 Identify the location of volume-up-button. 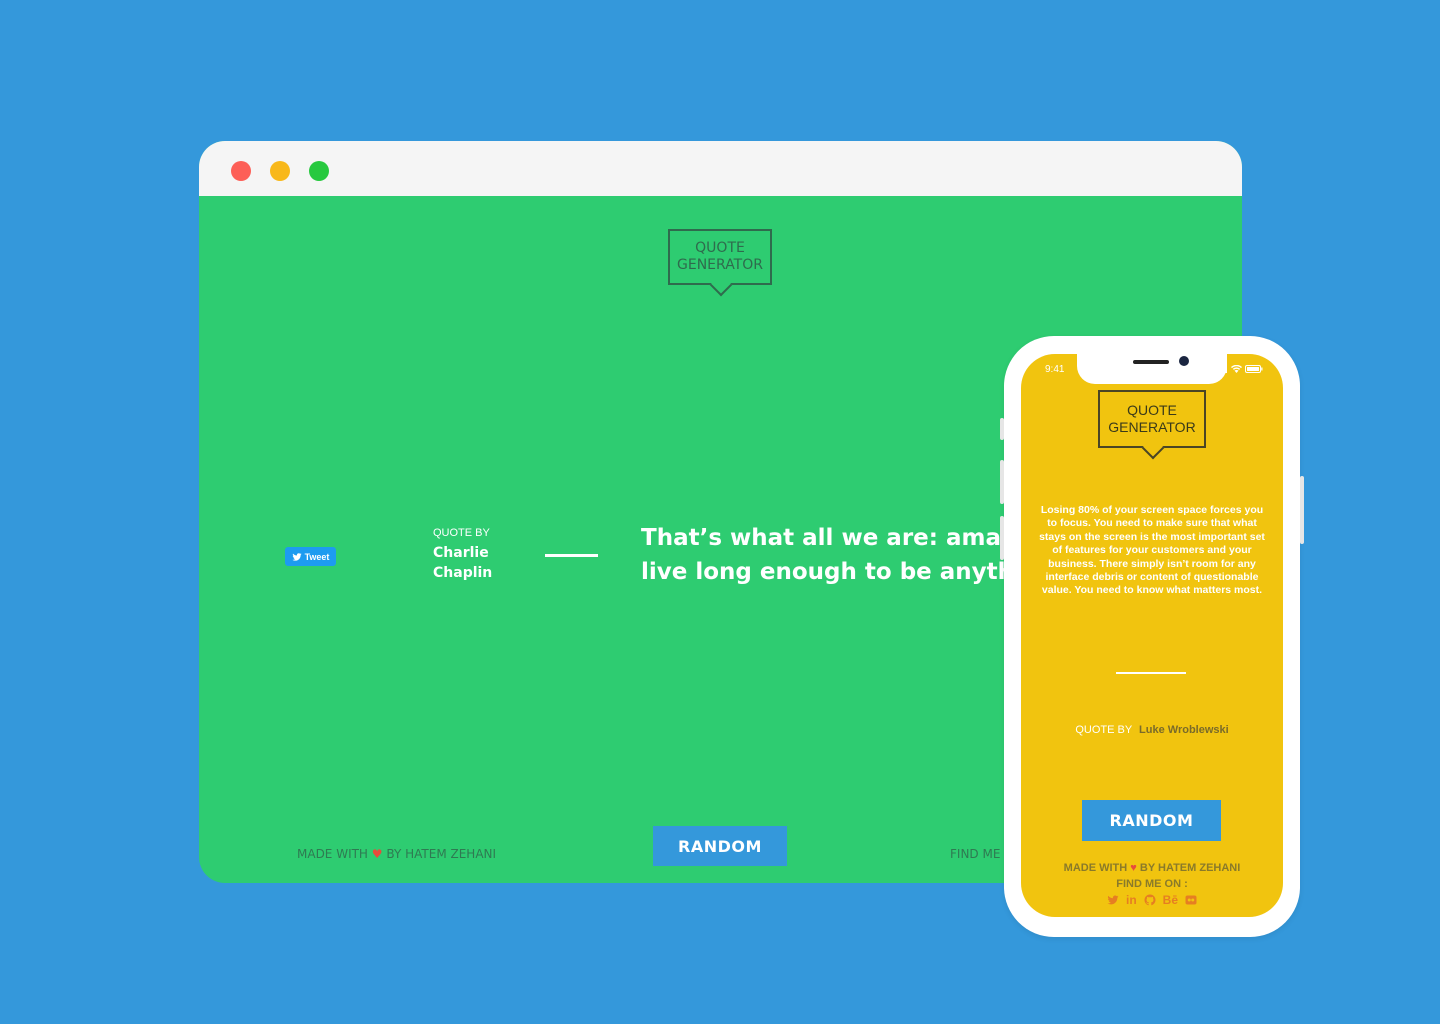
(1002, 482).